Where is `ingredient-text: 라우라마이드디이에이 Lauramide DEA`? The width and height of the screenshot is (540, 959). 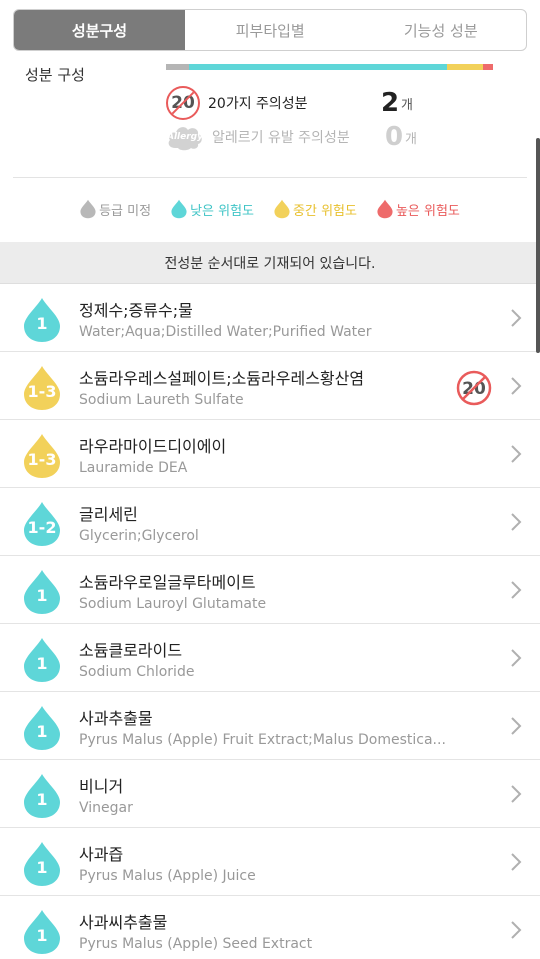 ingredient-text: 라우라마이드디이에이 Lauramide DEA is located at coordinates (269, 454).